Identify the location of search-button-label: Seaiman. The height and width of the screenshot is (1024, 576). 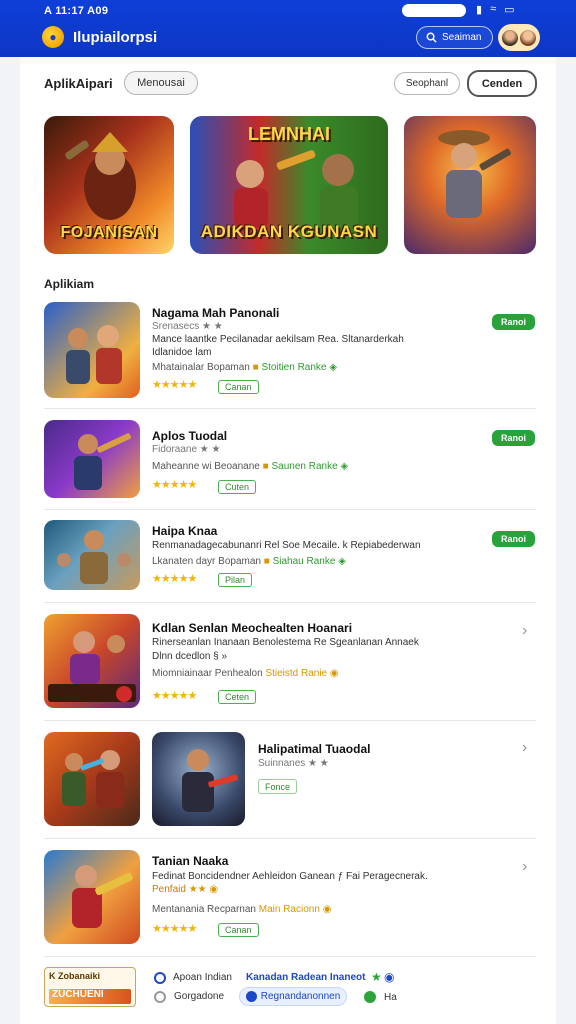
(462, 37).